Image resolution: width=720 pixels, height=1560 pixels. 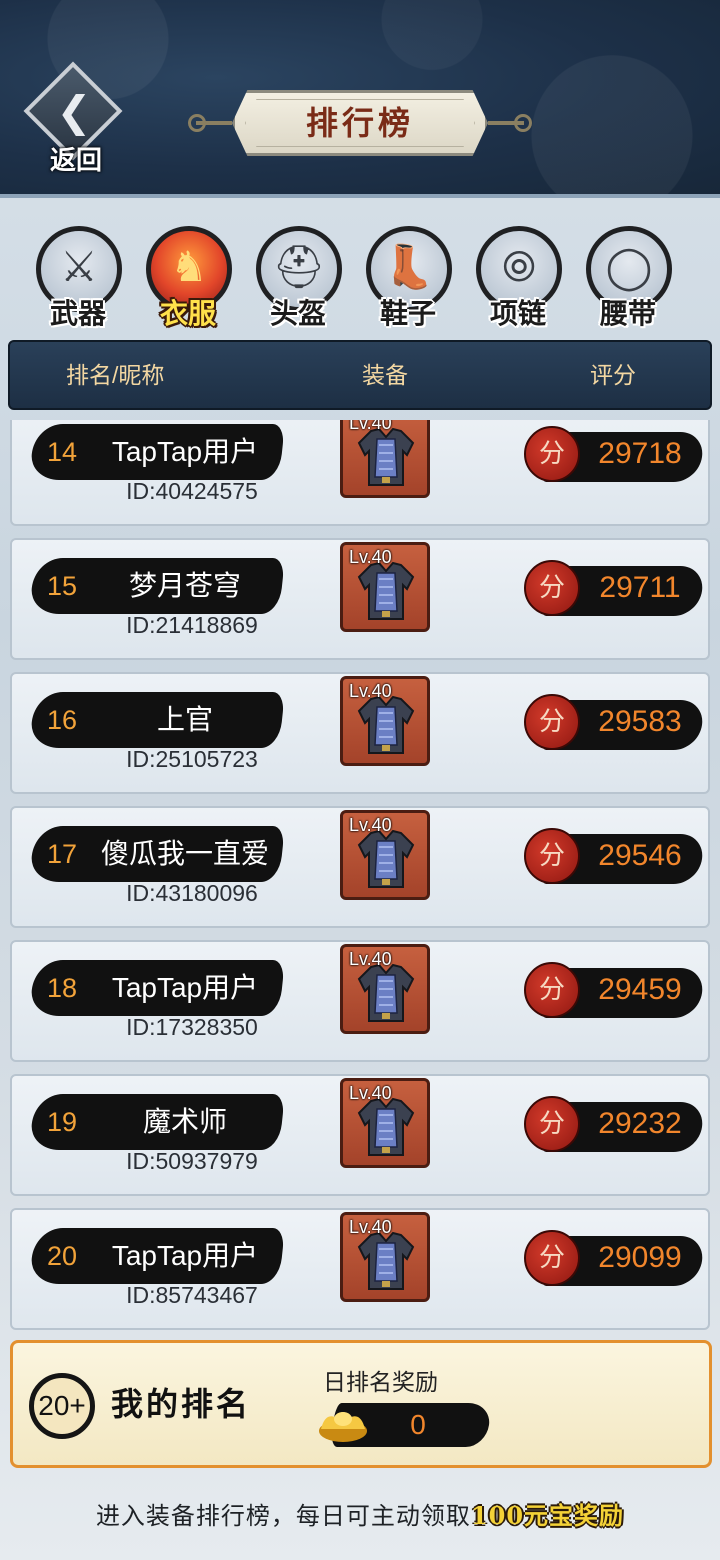 What do you see at coordinates (547, 1515) in the screenshot?
I see `footer-highlight: 100元宝奖励` at bounding box center [547, 1515].